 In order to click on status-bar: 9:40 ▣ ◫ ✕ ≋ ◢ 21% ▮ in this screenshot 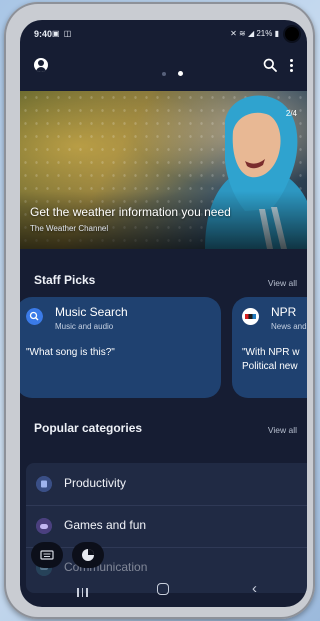, I will do `click(163, 34)`.